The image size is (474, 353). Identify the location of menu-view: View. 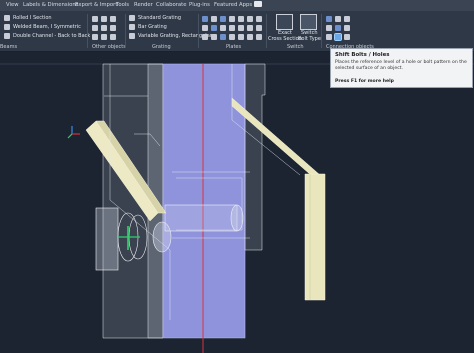
(12, 5).